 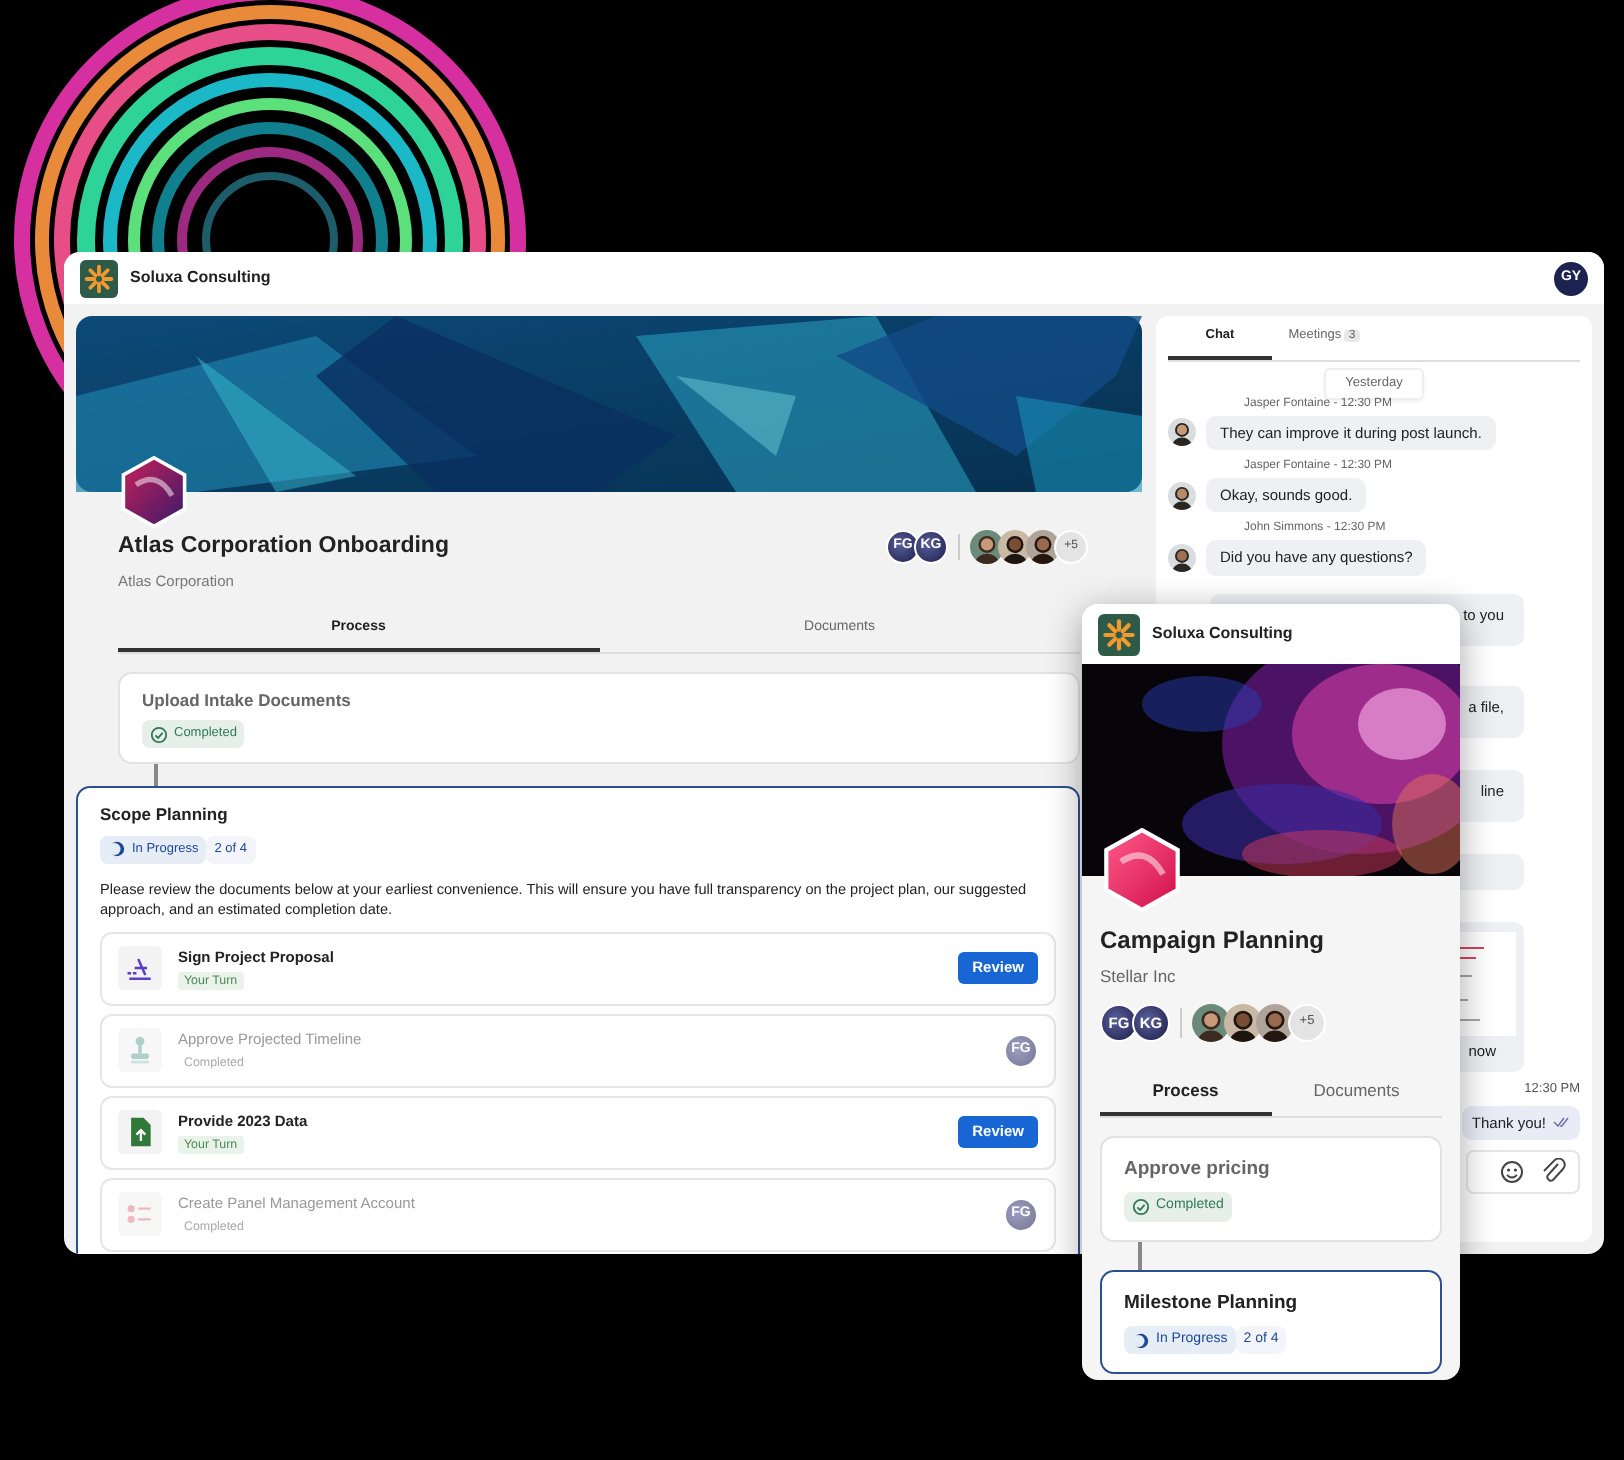 What do you see at coordinates (1212, 1303) in the screenshot?
I see `stage-title: Milestone Planning` at bounding box center [1212, 1303].